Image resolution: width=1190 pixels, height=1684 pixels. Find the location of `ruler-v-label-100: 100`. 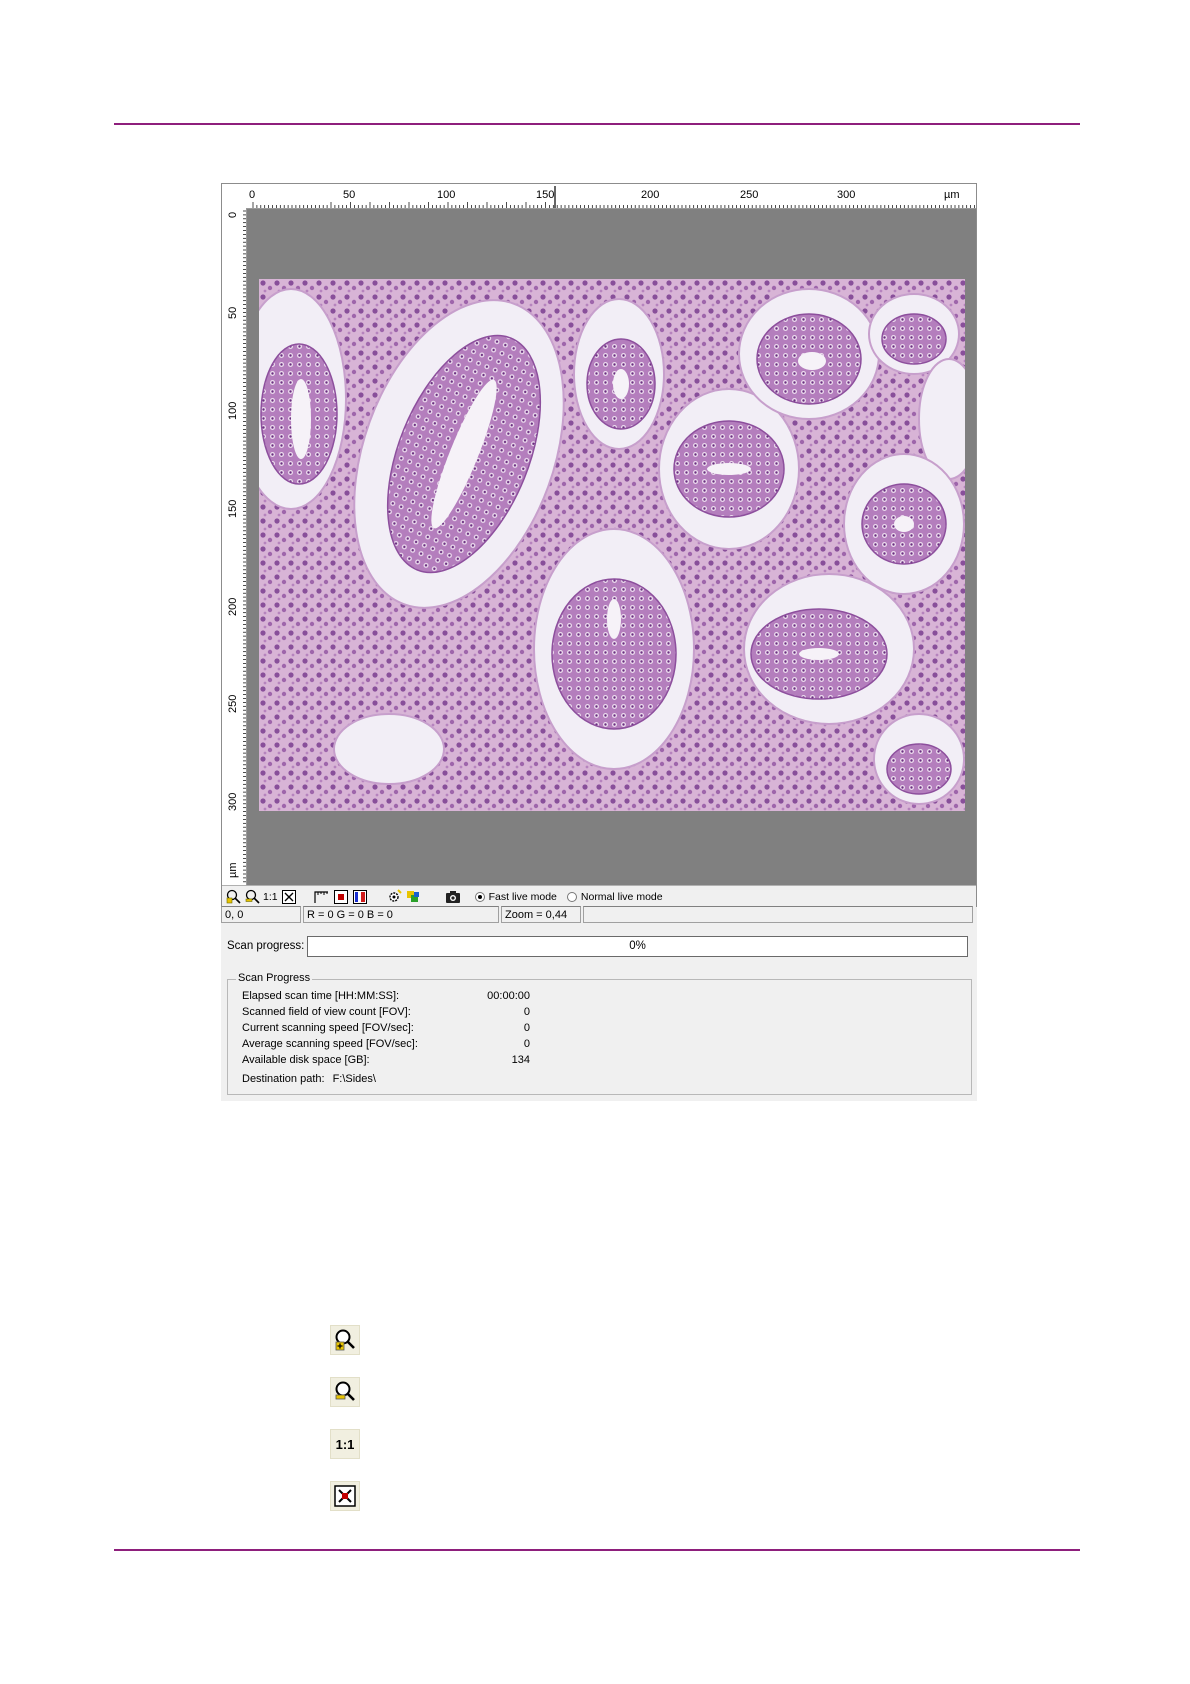

ruler-v-label-100: 100 is located at coordinates (233, 410).